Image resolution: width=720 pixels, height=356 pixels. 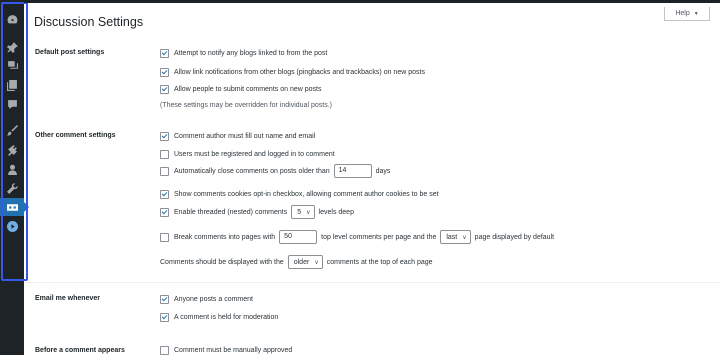 I want to click on page-title: Discussion Settings, so click(x=89, y=22).